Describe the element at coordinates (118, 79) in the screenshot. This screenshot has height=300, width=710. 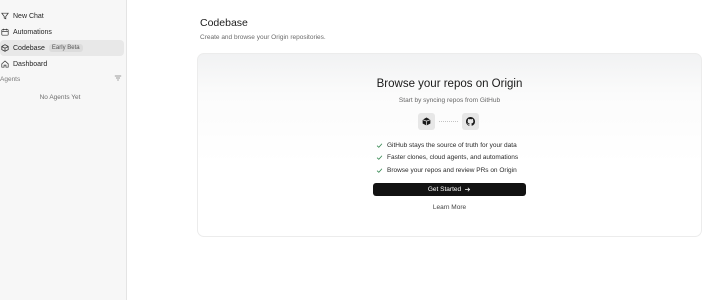
I see `filter-lines-icon` at that location.